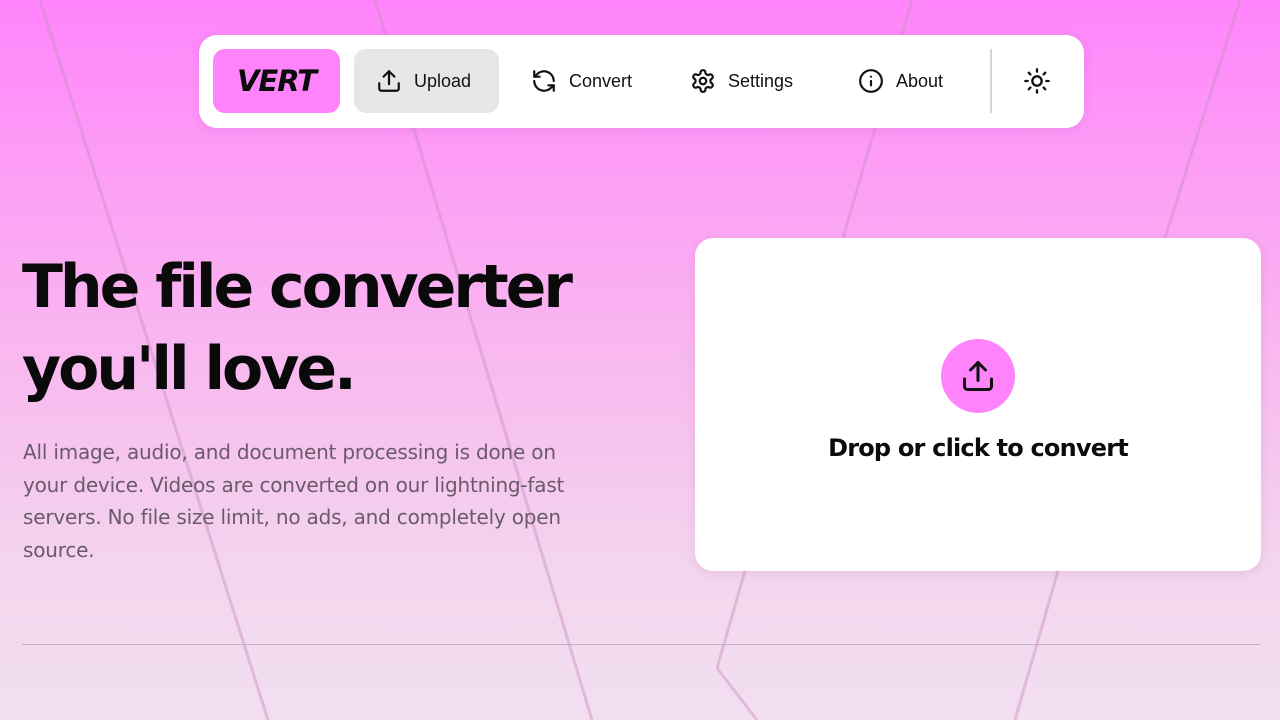 The image size is (1280, 720). I want to click on vert-logo: VERT, so click(276, 81).